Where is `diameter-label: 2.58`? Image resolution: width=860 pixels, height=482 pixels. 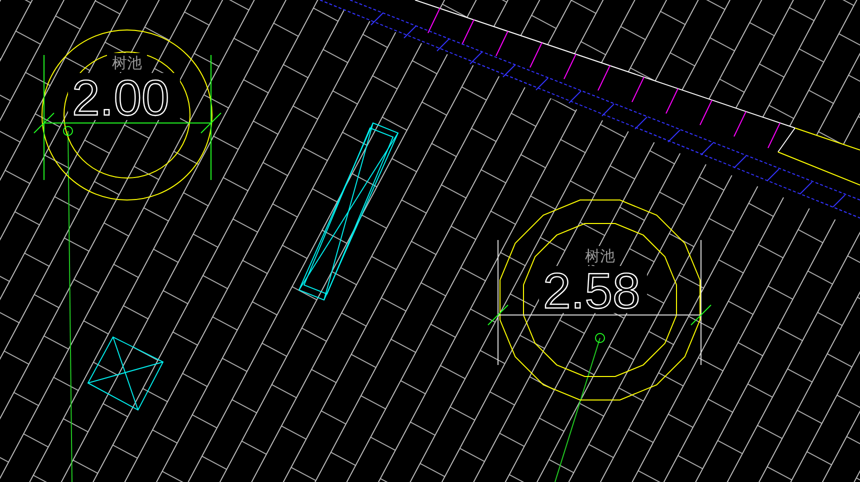 diameter-label: 2.58 is located at coordinates (591, 291).